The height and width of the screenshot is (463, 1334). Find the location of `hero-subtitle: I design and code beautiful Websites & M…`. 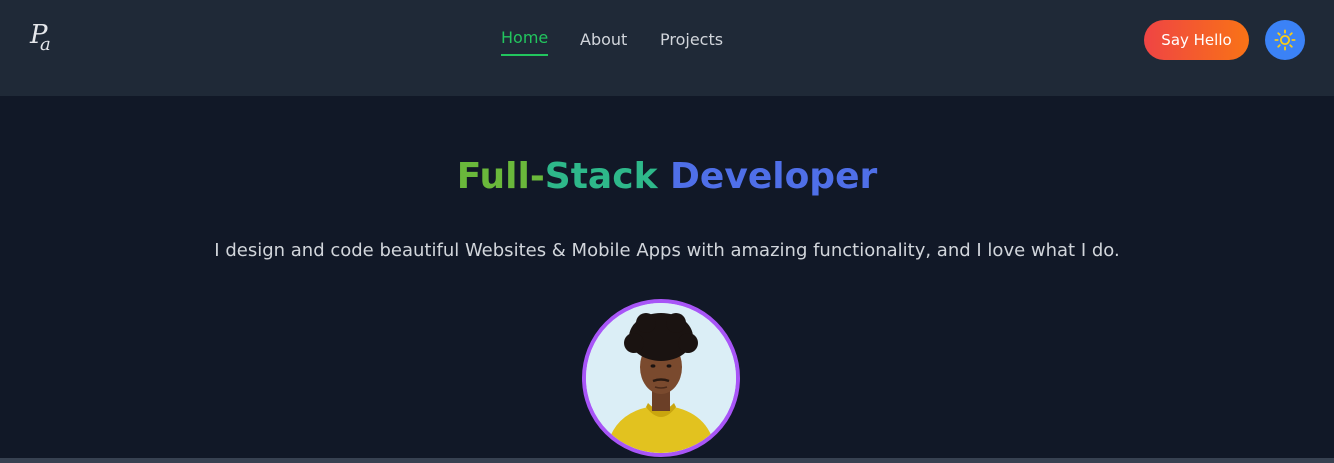

hero-subtitle: I design and code beautiful Websites & M… is located at coordinates (667, 250).